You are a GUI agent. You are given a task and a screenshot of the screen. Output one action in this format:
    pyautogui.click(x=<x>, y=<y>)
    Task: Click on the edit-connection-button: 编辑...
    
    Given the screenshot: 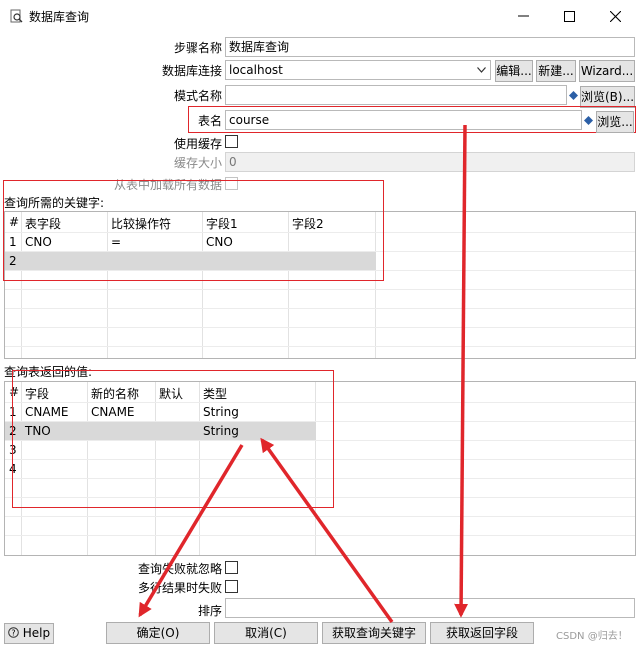 What is the action you would take?
    pyautogui.click(x=514, y=71)
    